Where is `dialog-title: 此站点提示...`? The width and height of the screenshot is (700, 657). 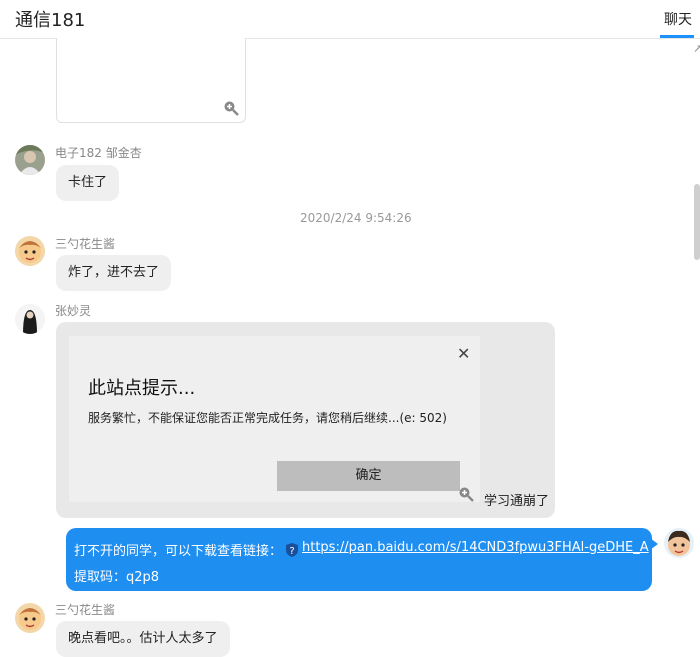
dialog-title: 此站点提示... is located at coordinates (142, 388).